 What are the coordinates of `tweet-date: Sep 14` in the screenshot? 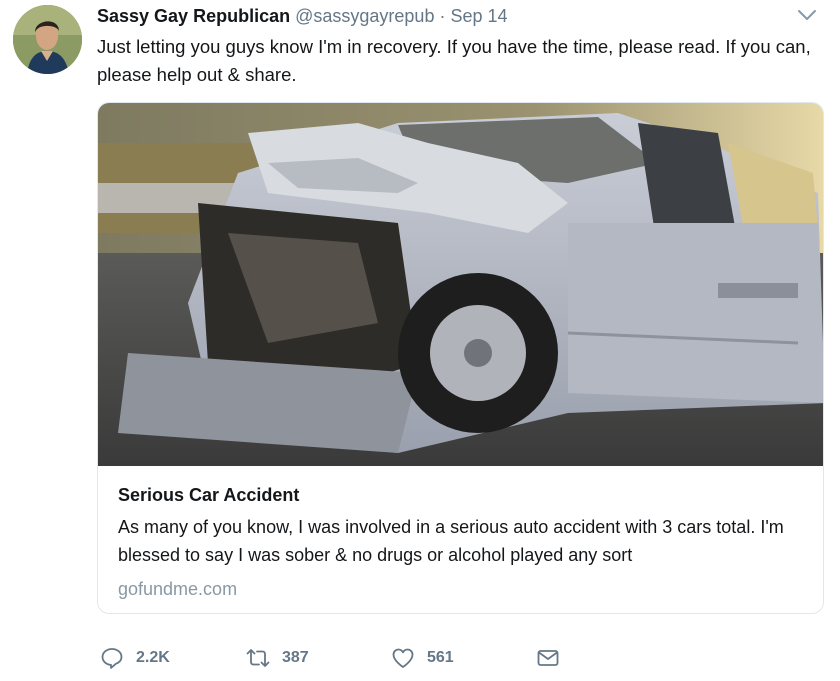 It's located at (478, 16).